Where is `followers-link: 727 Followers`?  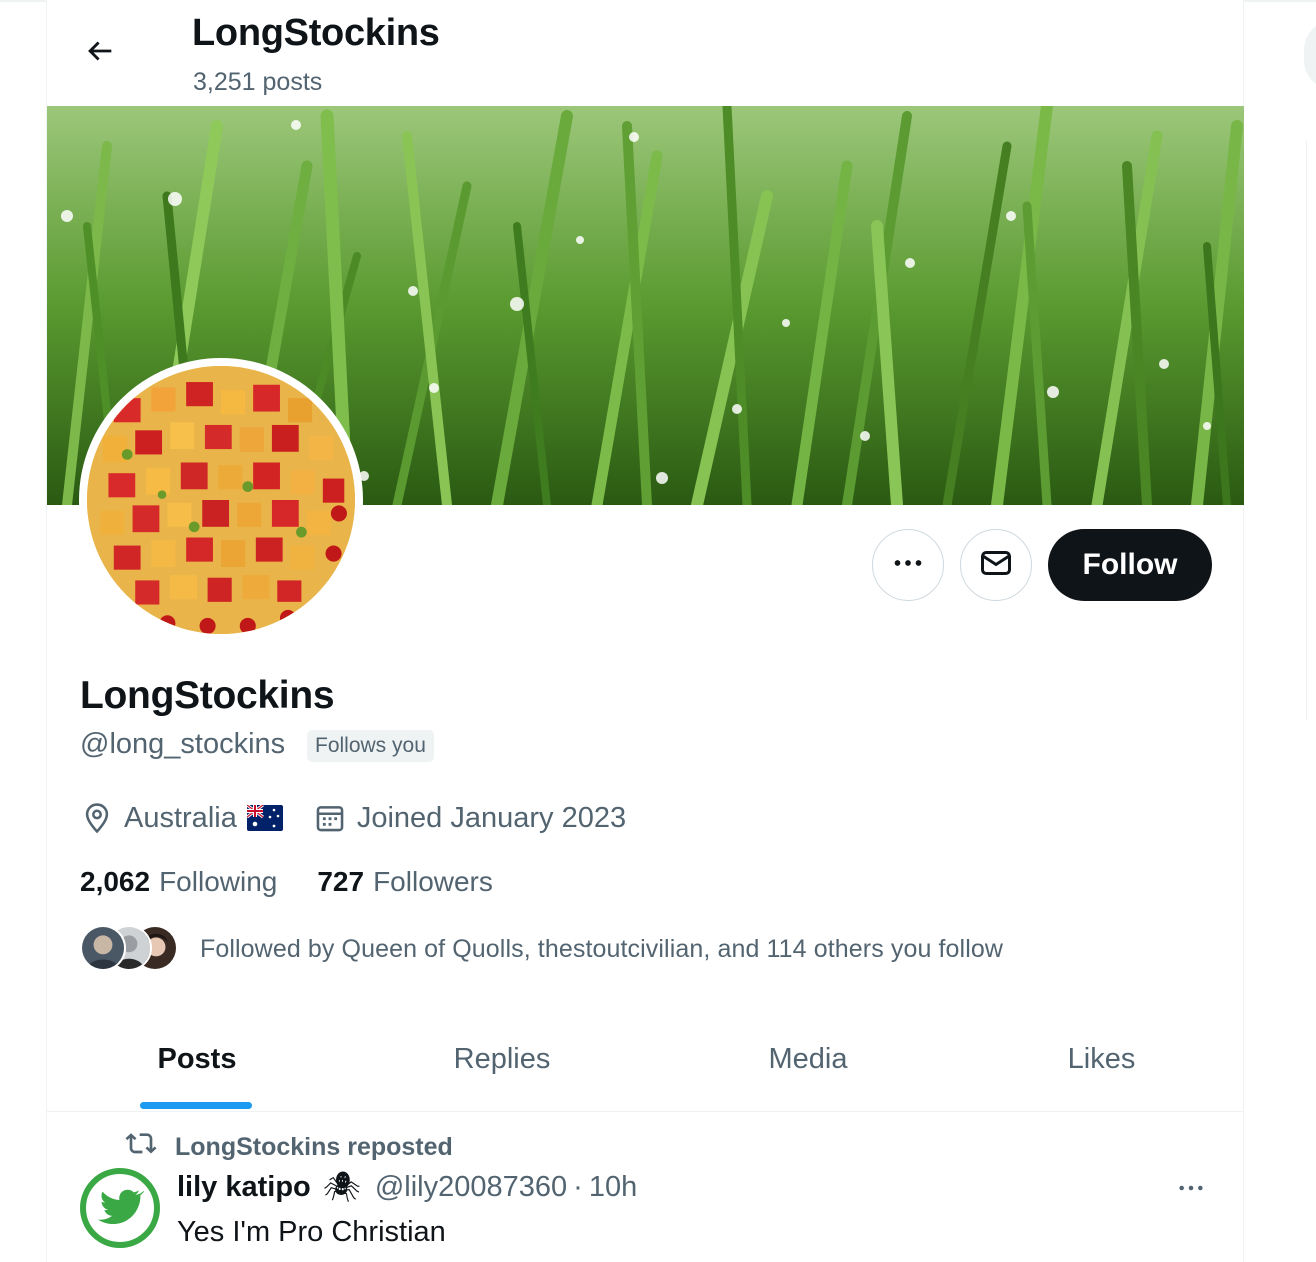 followers-link: 727 Followers is located at coordinates (405, 882).